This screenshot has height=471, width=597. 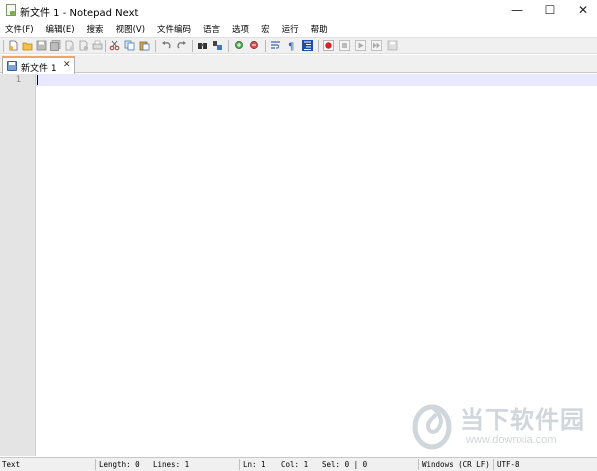 I want to click on macro-save-icon, so click(x=392, y=45).